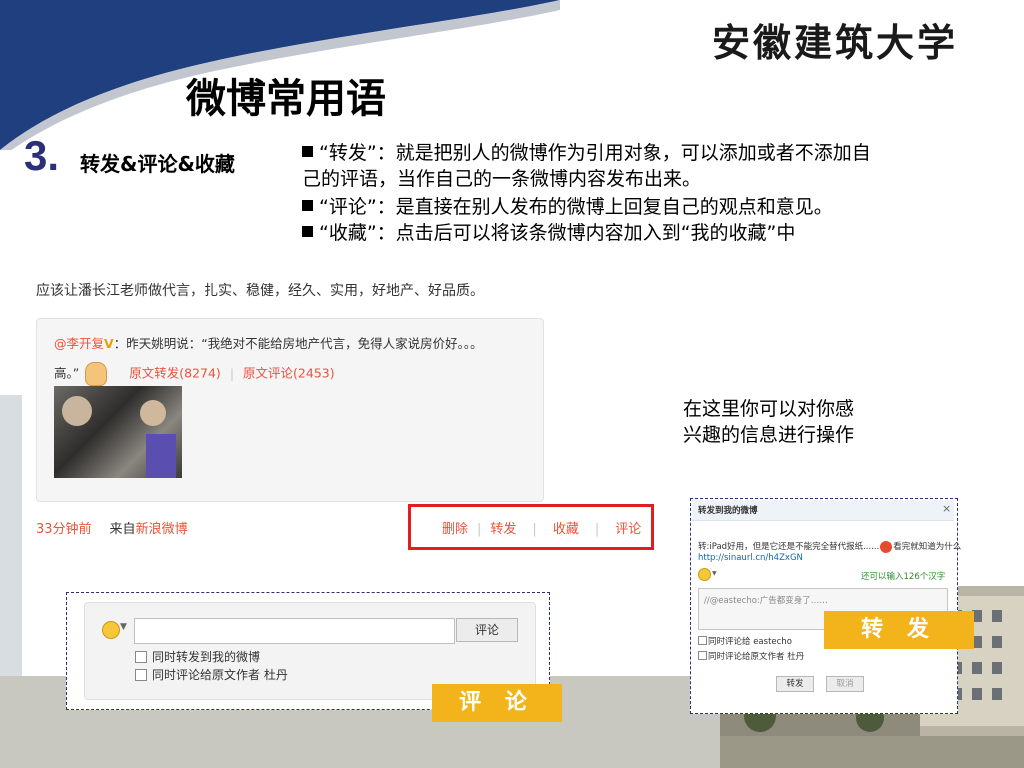  What do you see at coordinates (162, 529) in the screenshot?
I see `source-link: 新浪微博` at bounding box center [162, 529].